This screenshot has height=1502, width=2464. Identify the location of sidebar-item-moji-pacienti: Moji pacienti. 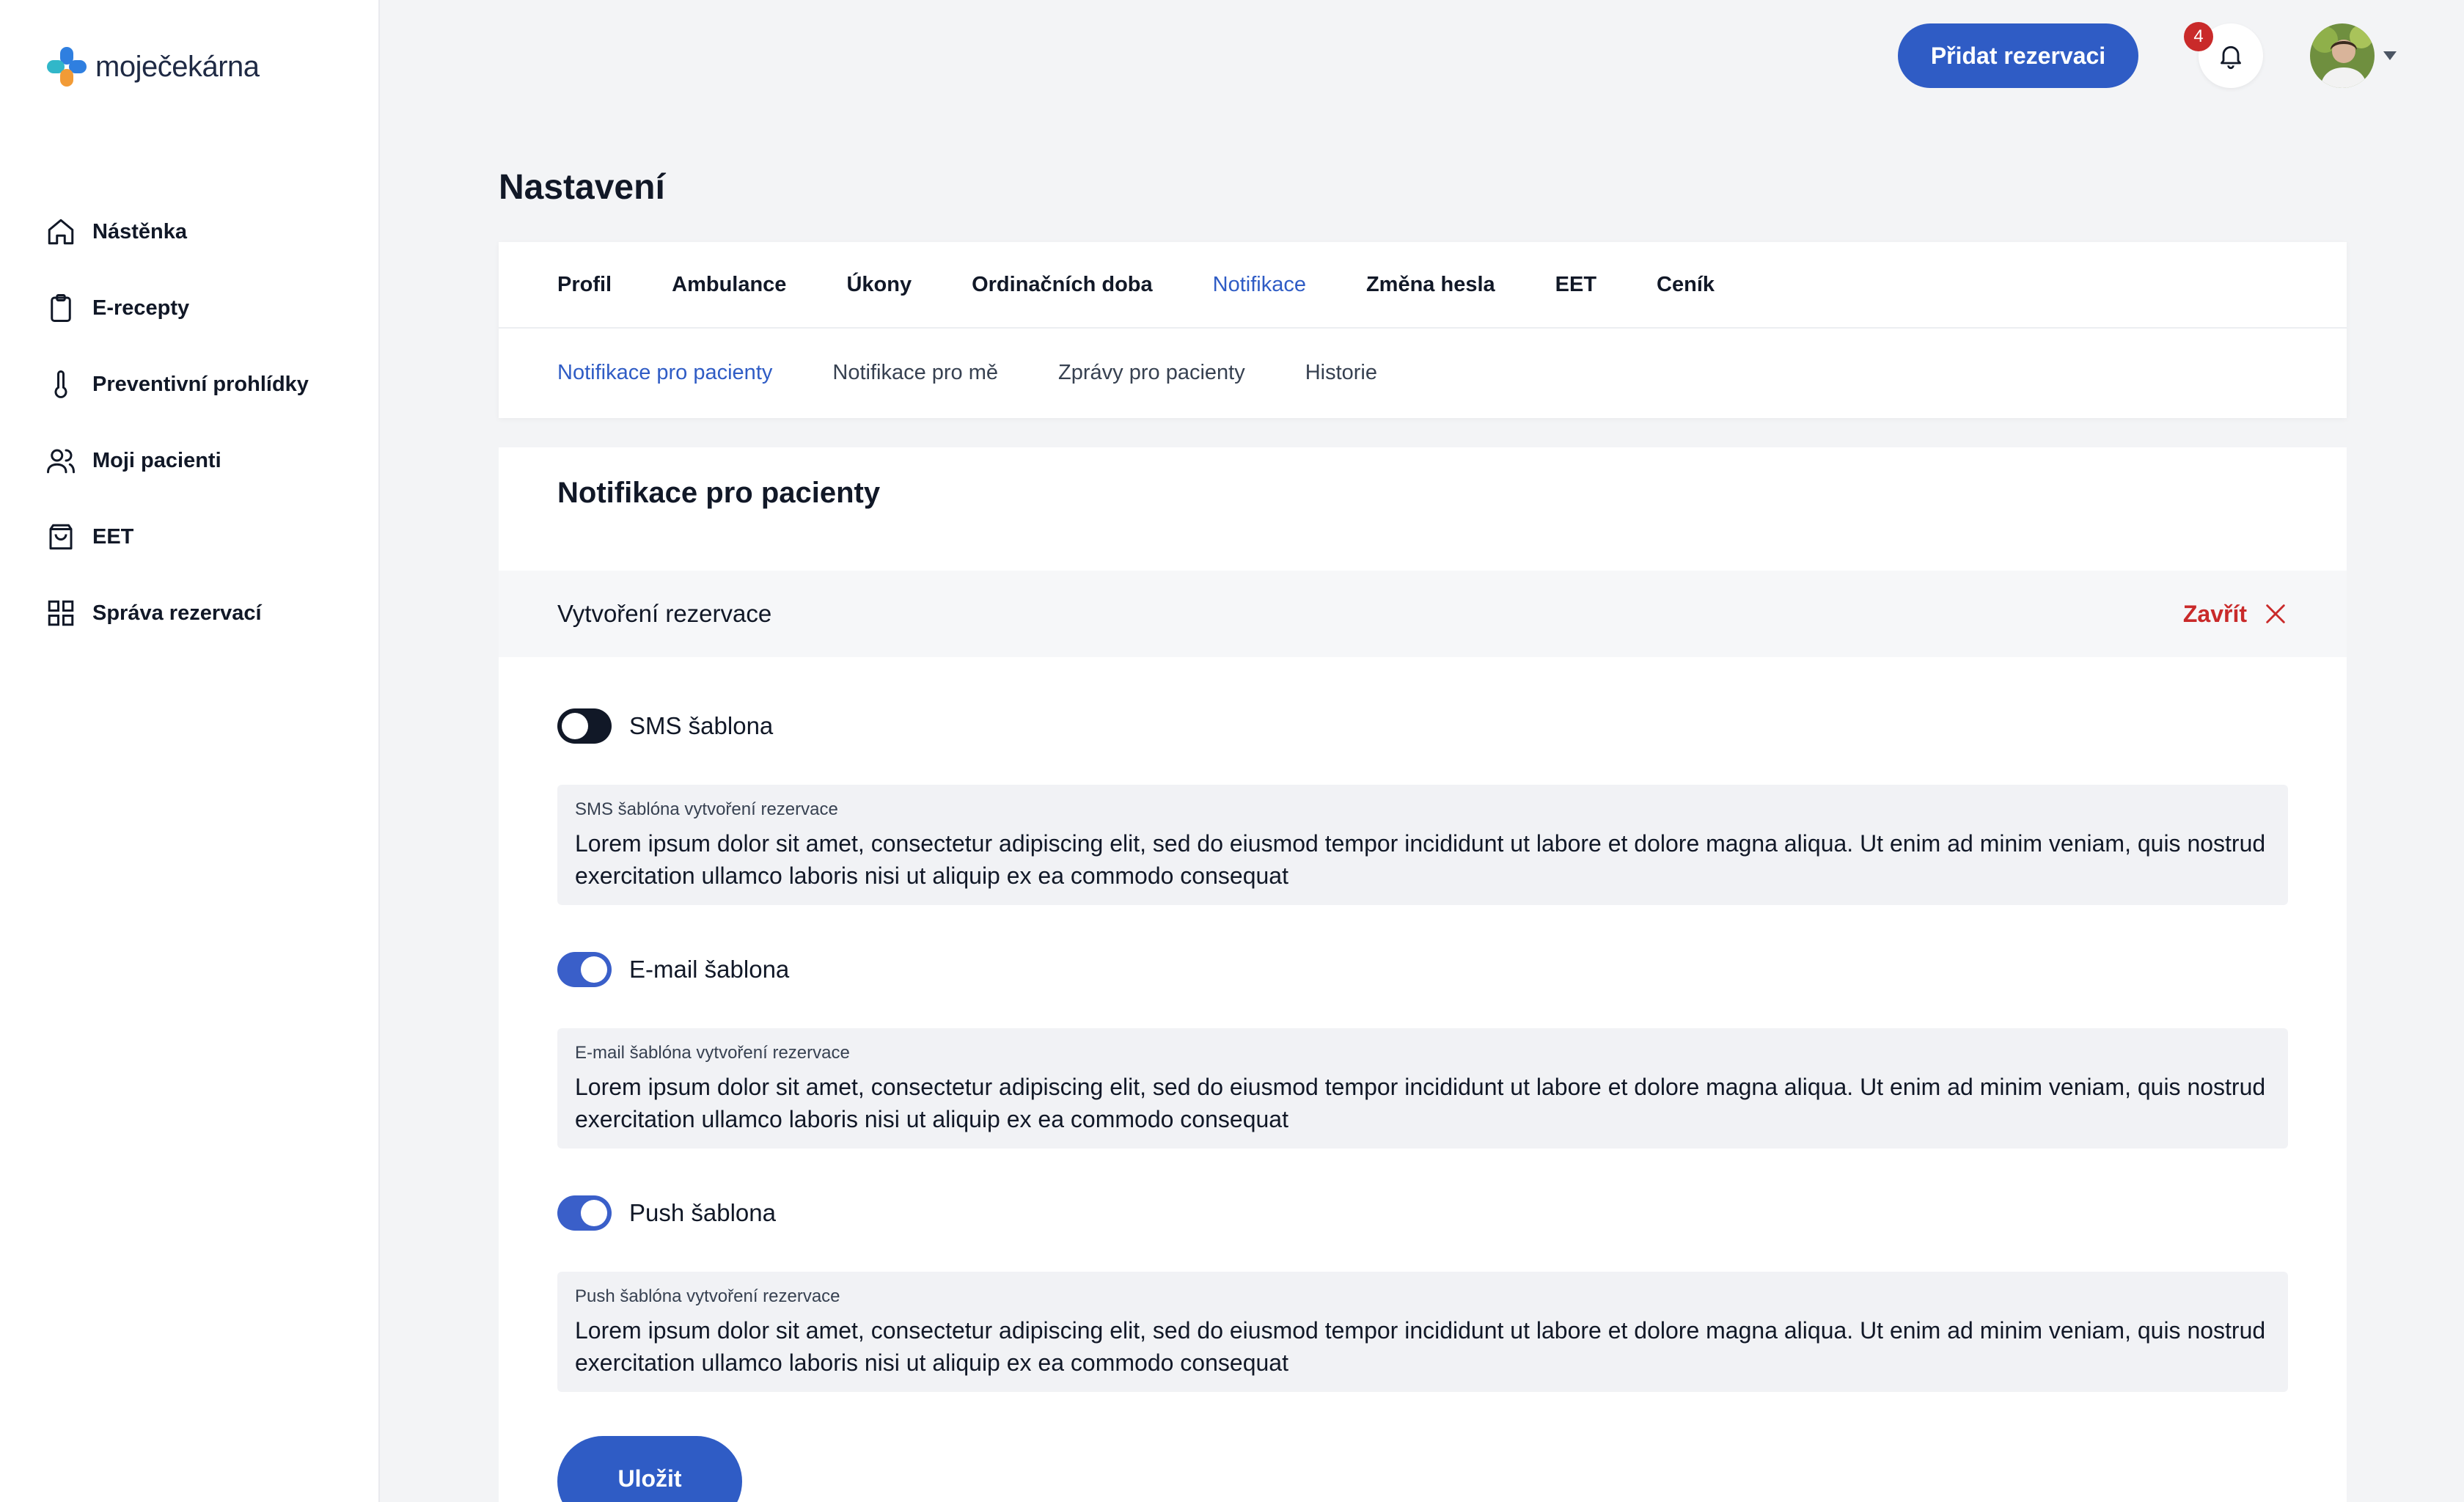
(177, 461).